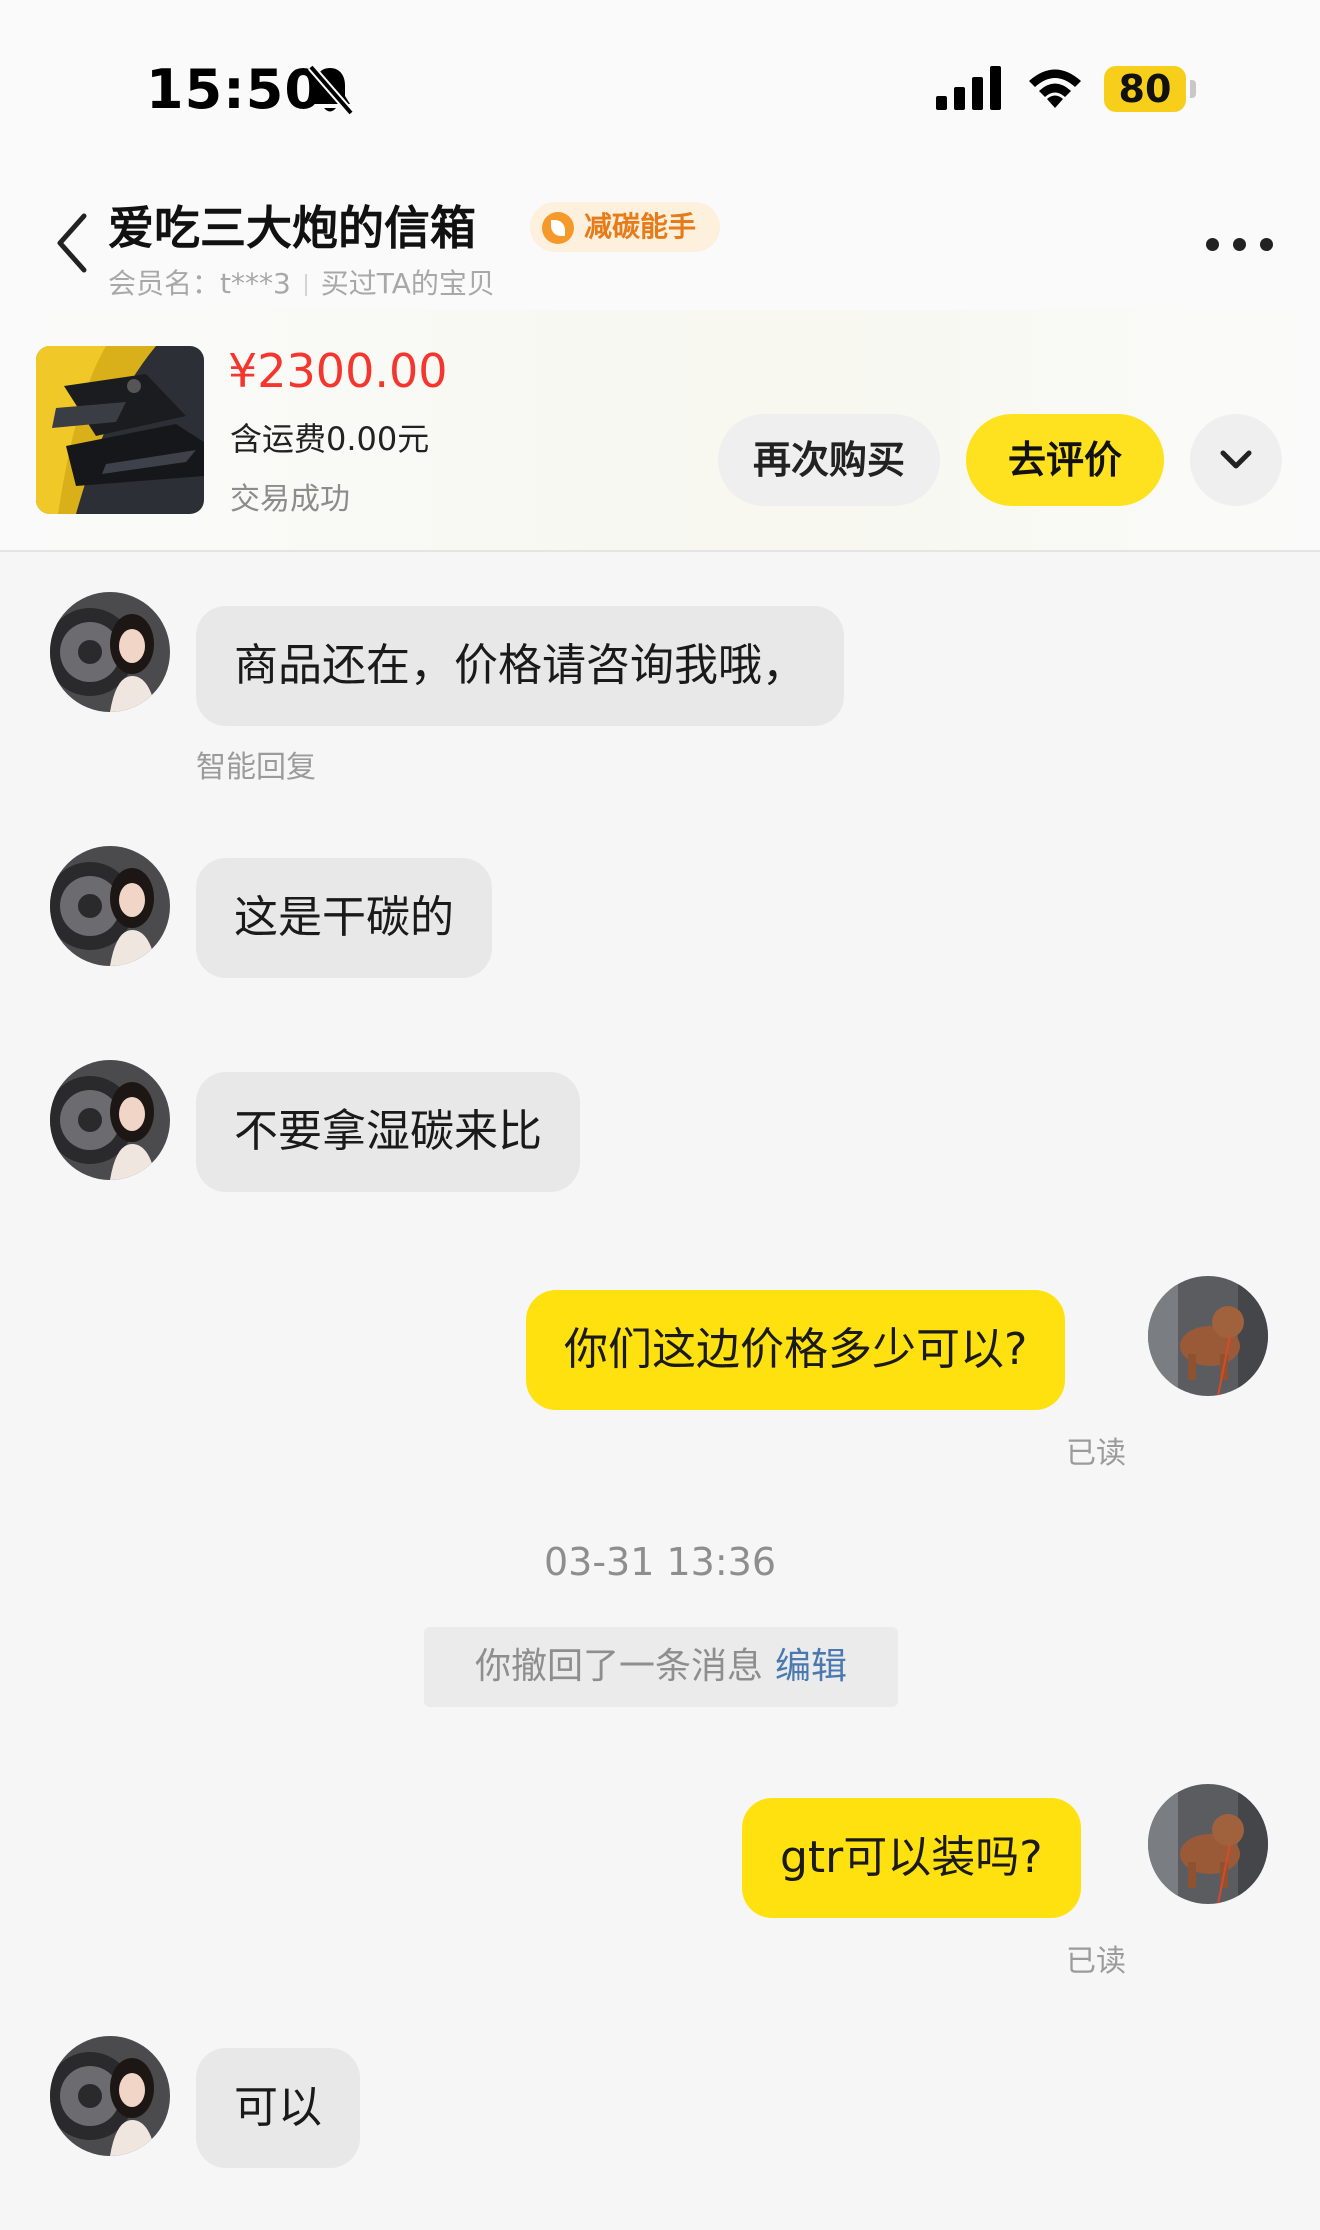 Image resolution: width=1320 pixels, height=2230 pixels. I want to click on product-card: ¥2300.00 含运费0.00元 交易成功 再次购买 去评价, so click(660, 431).